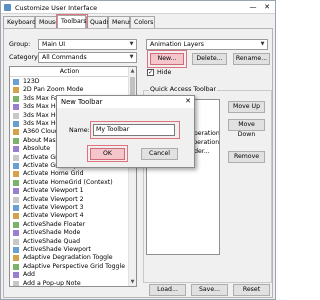  I want to click on reset-button: Reset, so click(251, 290).